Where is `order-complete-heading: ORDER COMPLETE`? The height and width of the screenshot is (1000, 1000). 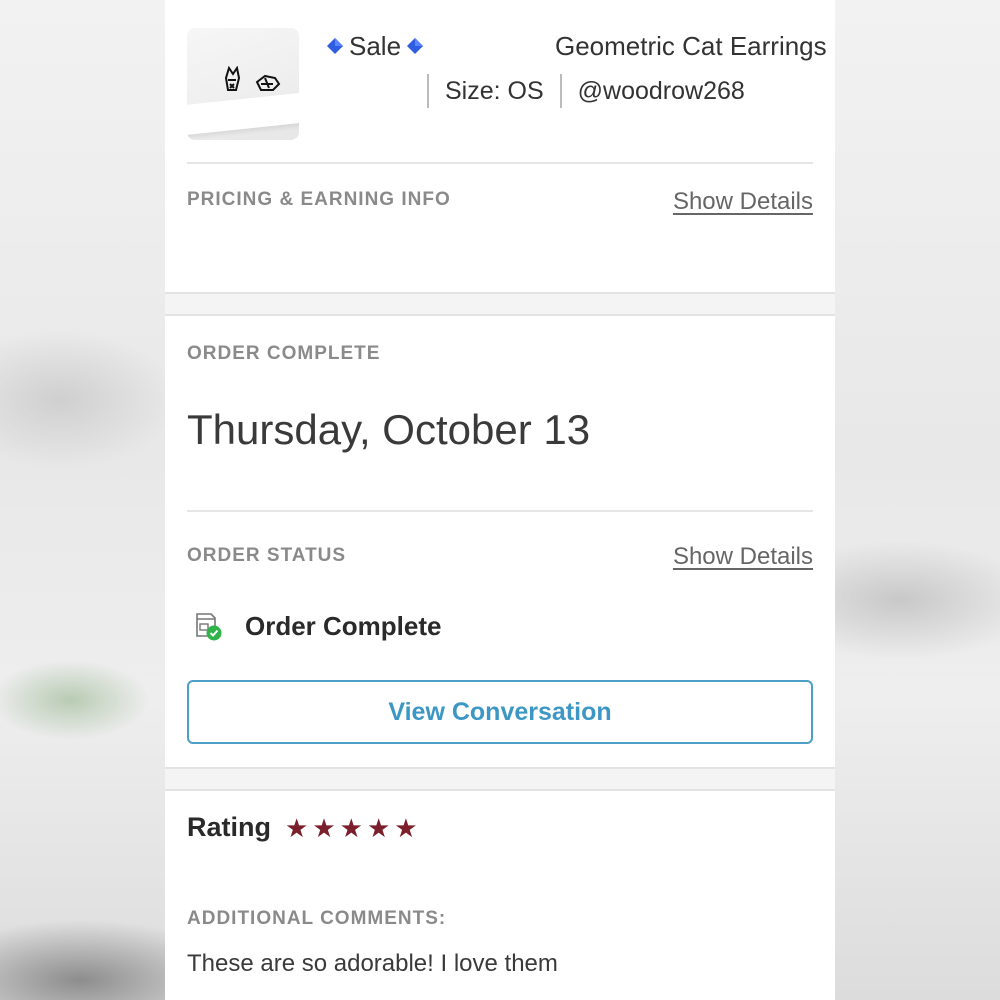
order-complete-heading: ORDER COMPLETE is located at coordinates (284, 353).